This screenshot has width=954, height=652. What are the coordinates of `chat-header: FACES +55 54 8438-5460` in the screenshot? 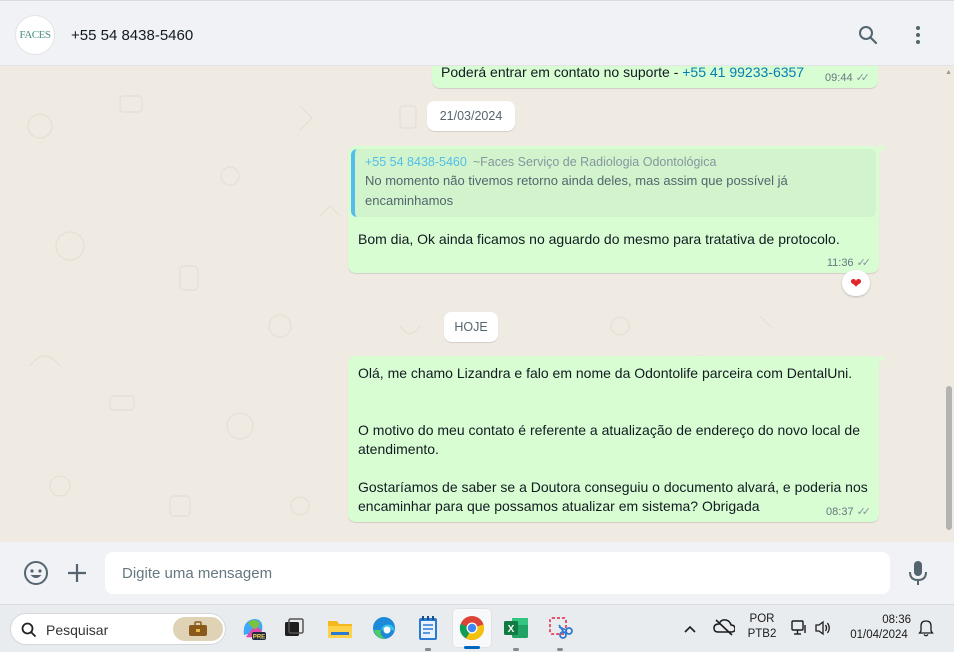 It's located at (477, 33).